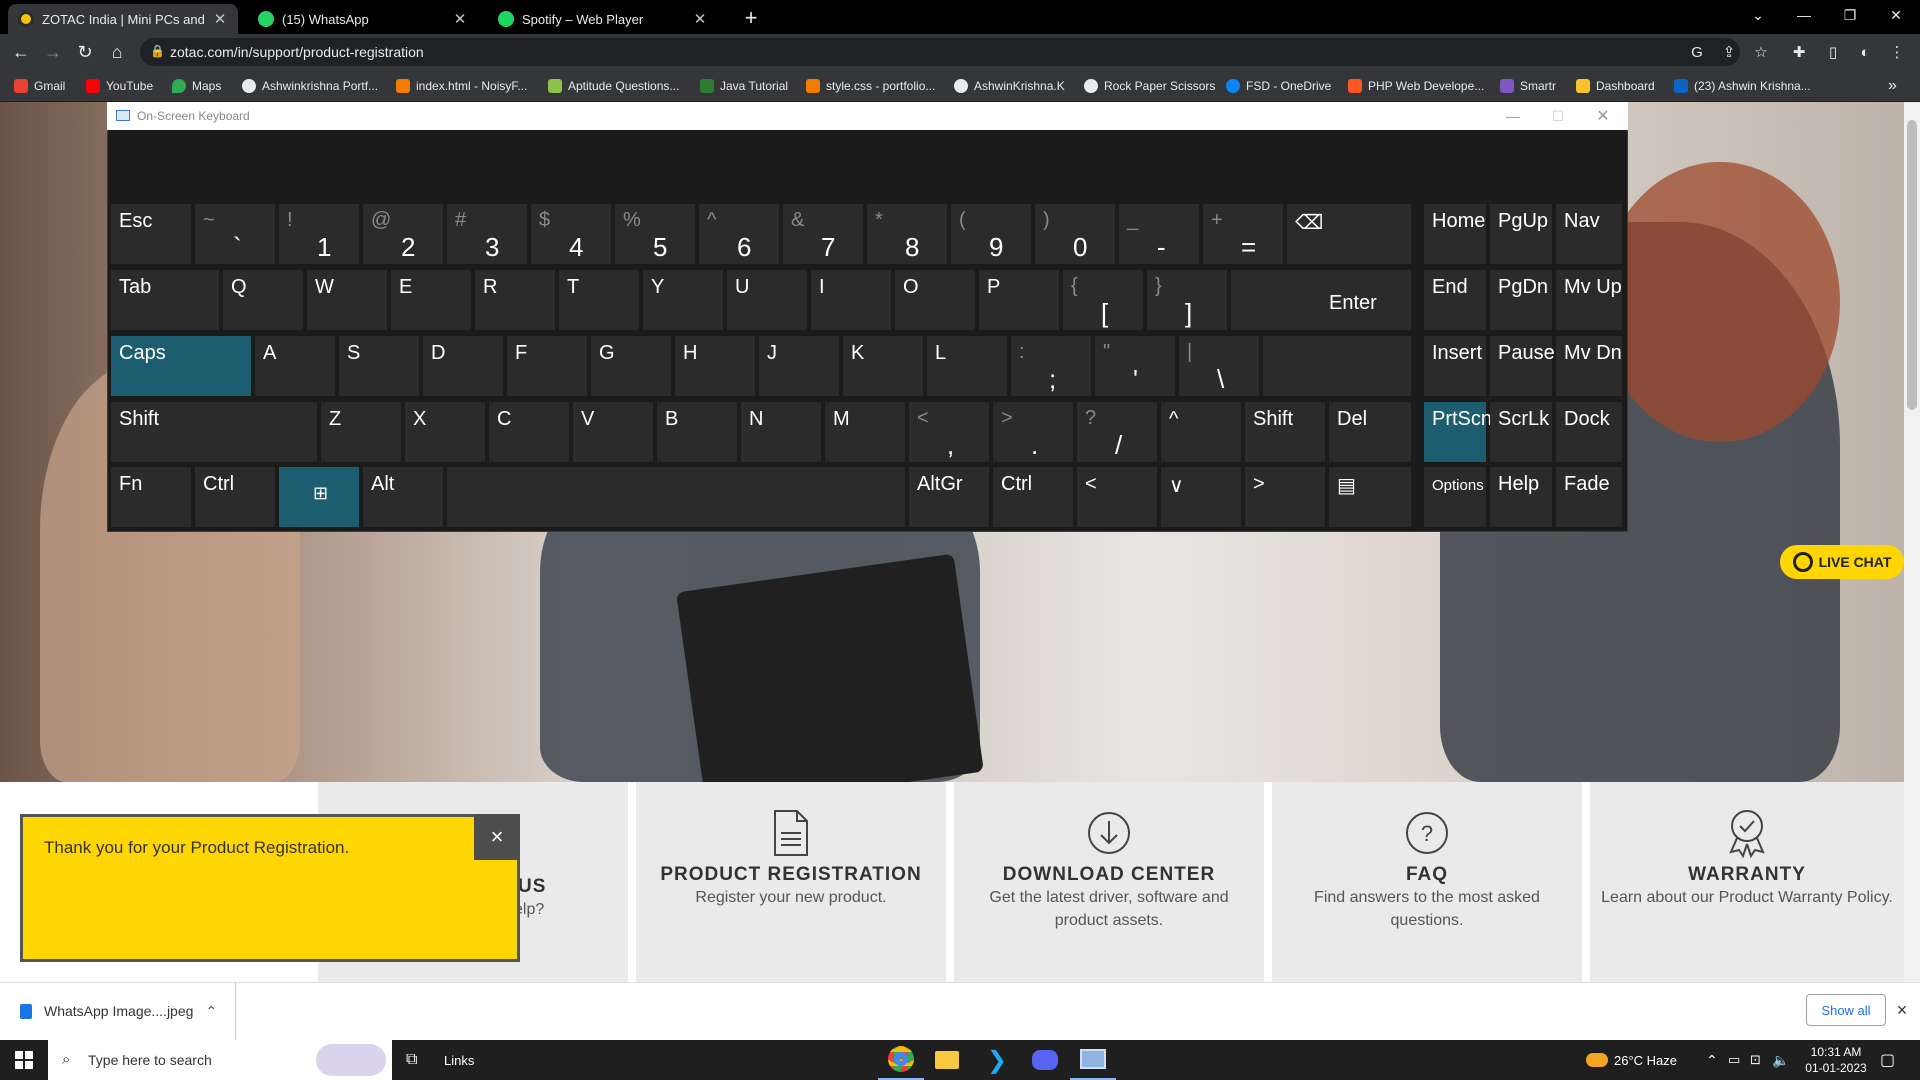 The width and height of the screenshot is (1920, 1080). What do you see at coordinates (1528, 86) in the screenshot?
I see `bookmark-smartr: Smartr` at bounding box center [1528, 86].